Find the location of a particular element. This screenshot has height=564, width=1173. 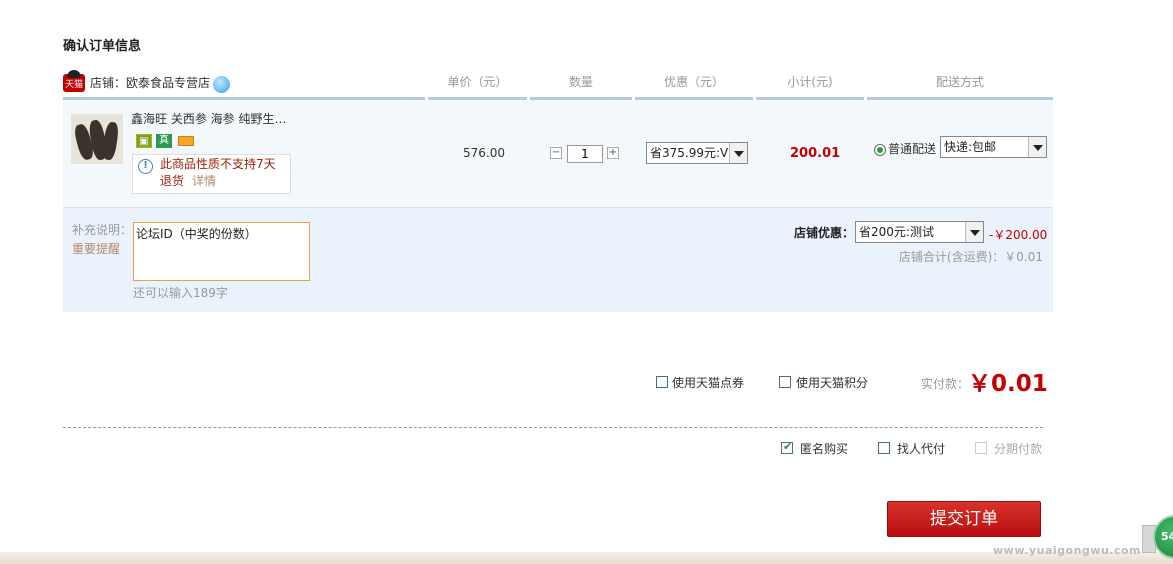

notice-text: 此商品性质不支持7天退货 is located at coordinates (218, 172).